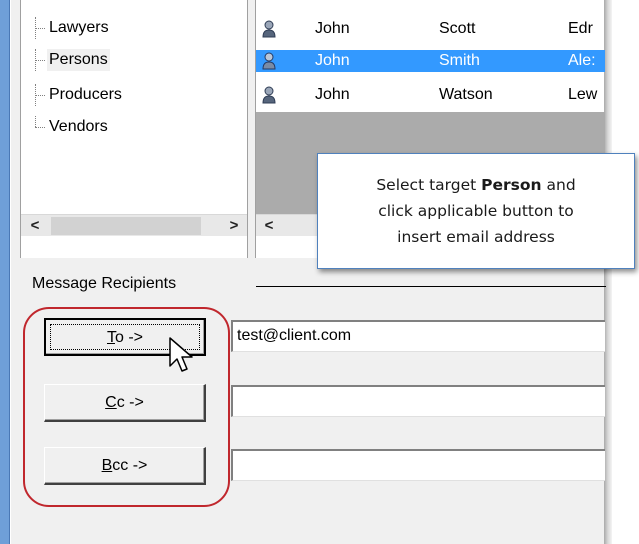  Describe the element at coordinates (582, 60) in the screenshot. I see `extra-cell: Ale:` at that location.